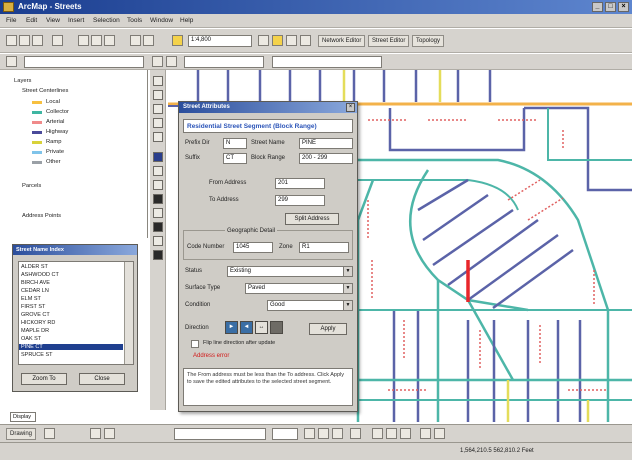 Image resolution: width=632 pixels, height=460 pixels. What do you see at coordinates (312, 219) in the screenshot?
I see `split-address-button: Split Address` at bounding box center [312, 219].